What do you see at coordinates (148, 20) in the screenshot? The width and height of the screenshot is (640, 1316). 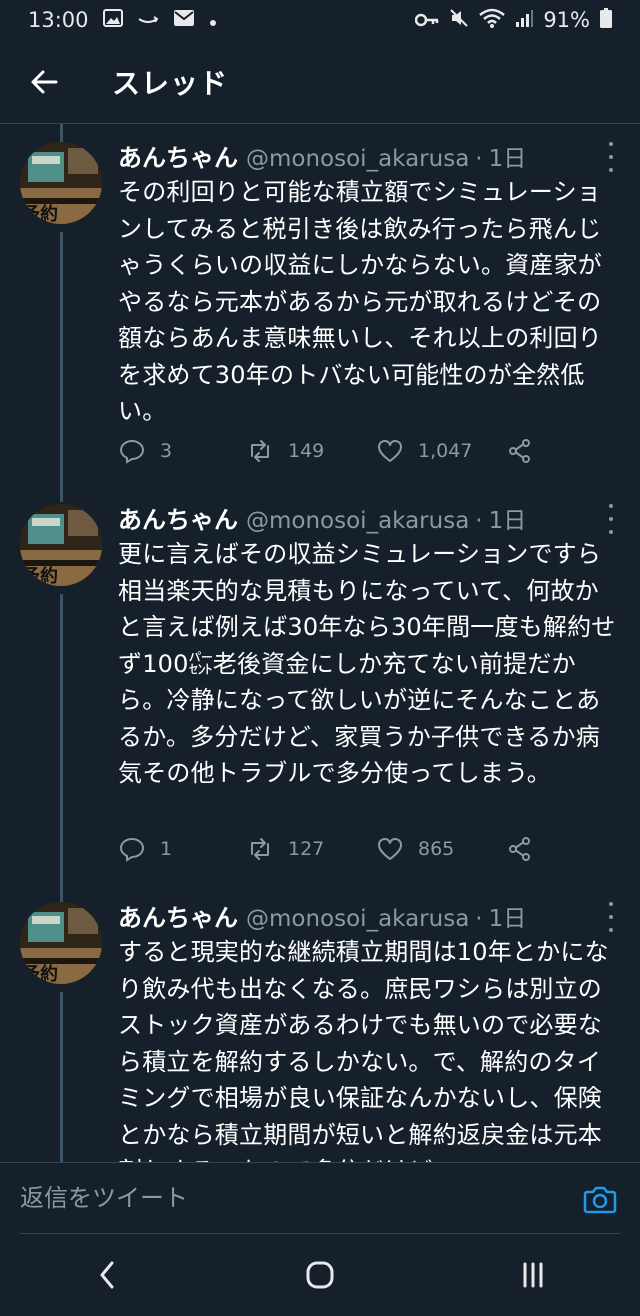 I see `amazon-icon` at bounding box center [148, 20].